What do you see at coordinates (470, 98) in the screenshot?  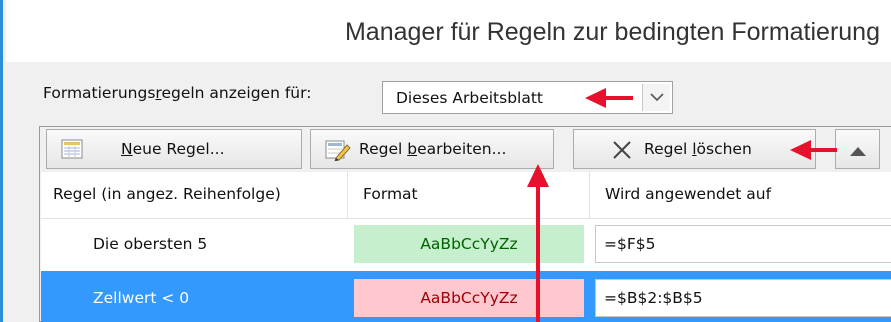 I see `dropdown-selected-value: Dieses Arbeitsblatt` at bounding box center [470, 98].